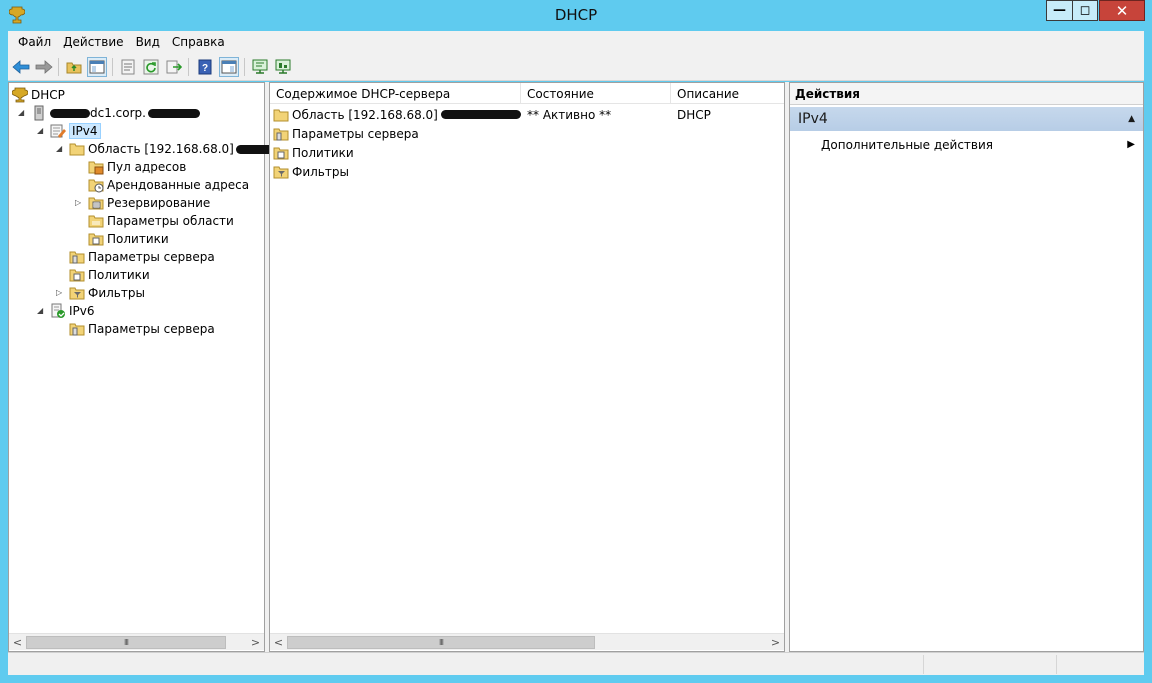  Describe the element at coordinates (119, 275) in the screenshot. I see `tree-label-policies: Политики` at that location.